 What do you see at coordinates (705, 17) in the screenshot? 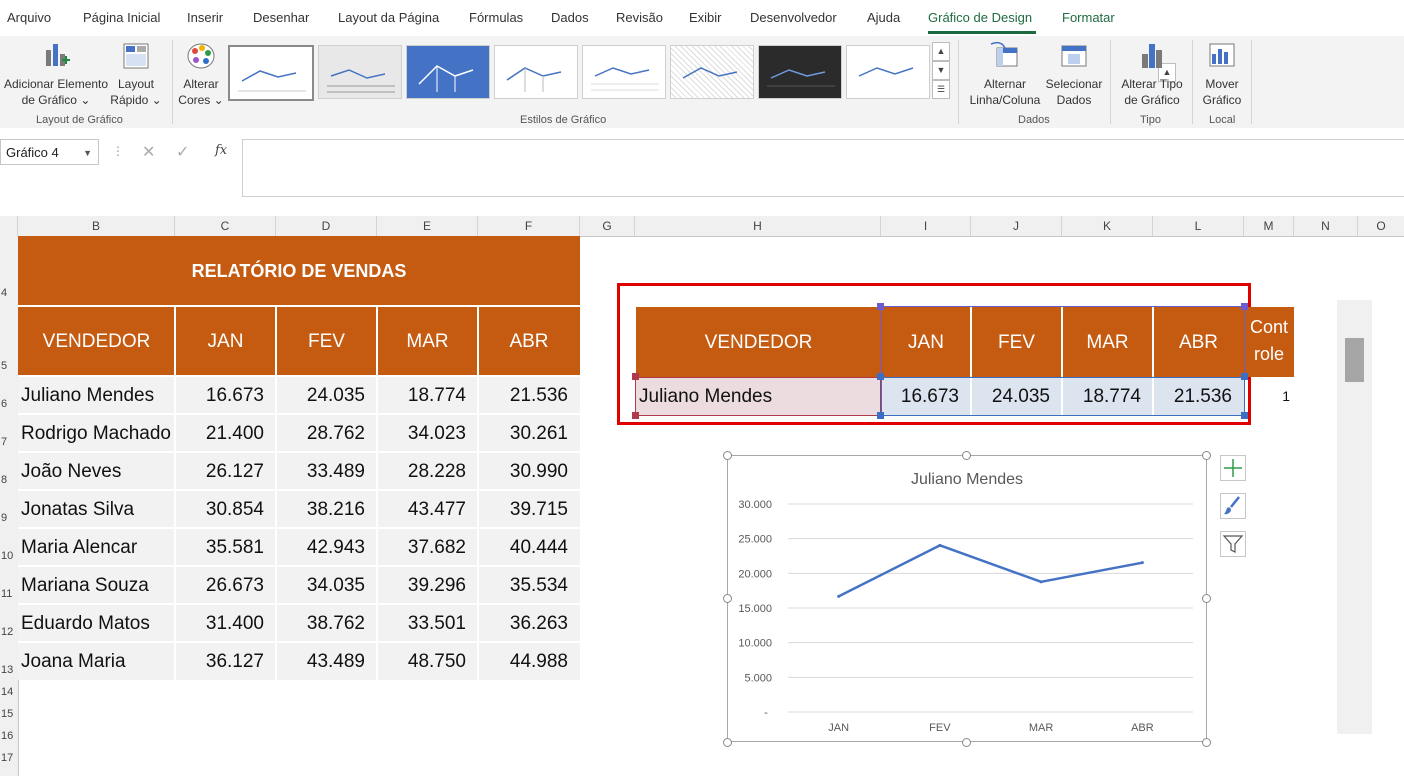
I see `tab-exibir: Exibir` at bounding box center [705, 17].